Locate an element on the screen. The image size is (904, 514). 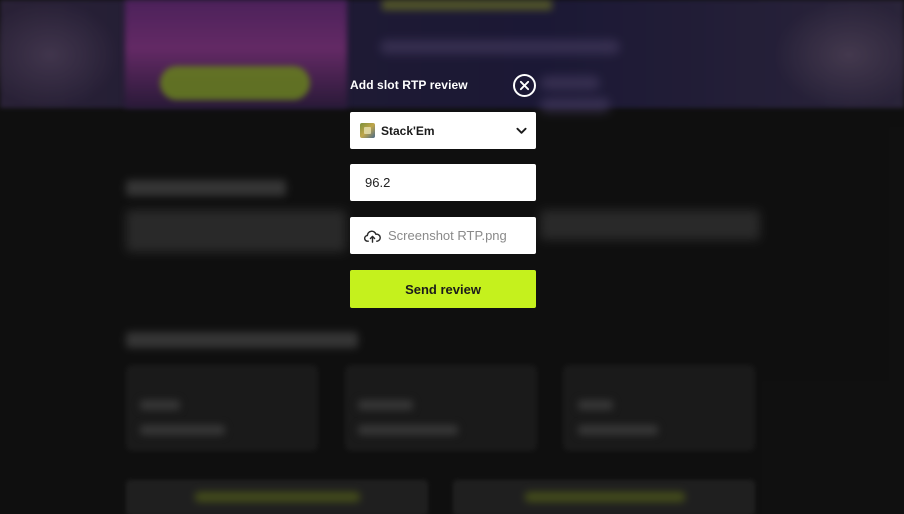
chevron-down-icon is located at coordinates (521, 130).